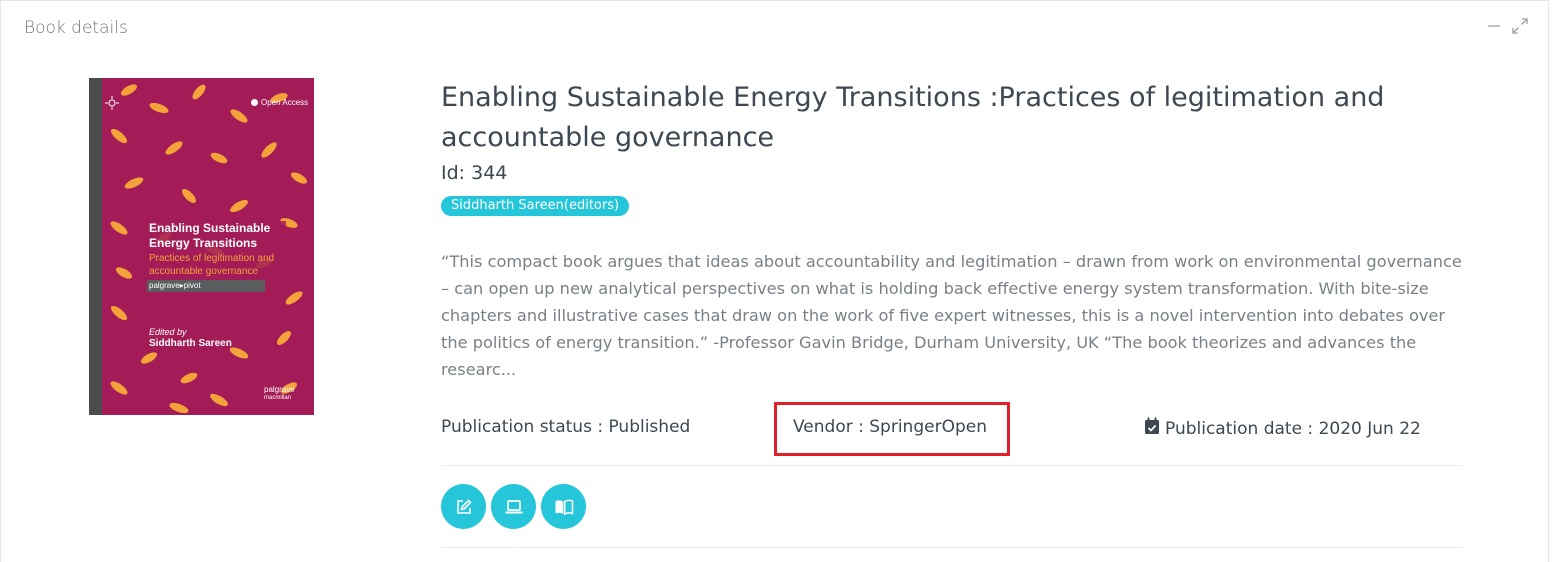  Describe the element at coordinates (1293, 428) in the screenshot. I see `publication-date: Publication date : 2020 Jun 22` at that location.